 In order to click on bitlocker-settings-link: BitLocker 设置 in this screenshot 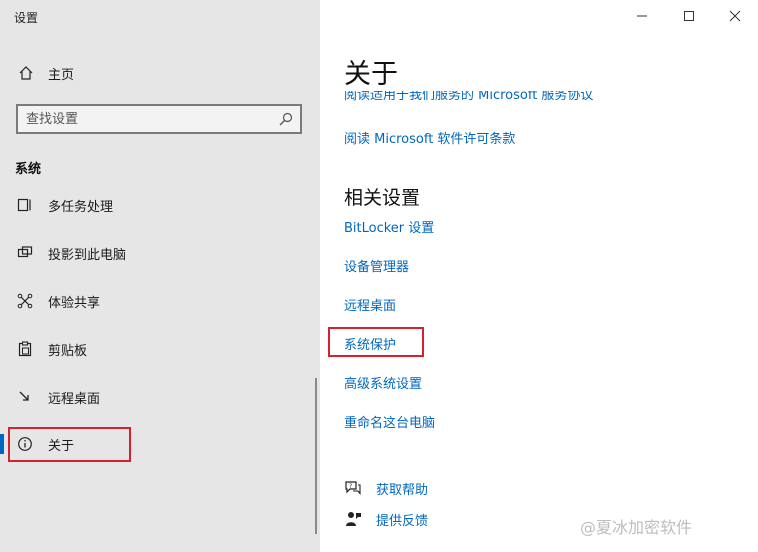, I will do `click(389, 226)`.